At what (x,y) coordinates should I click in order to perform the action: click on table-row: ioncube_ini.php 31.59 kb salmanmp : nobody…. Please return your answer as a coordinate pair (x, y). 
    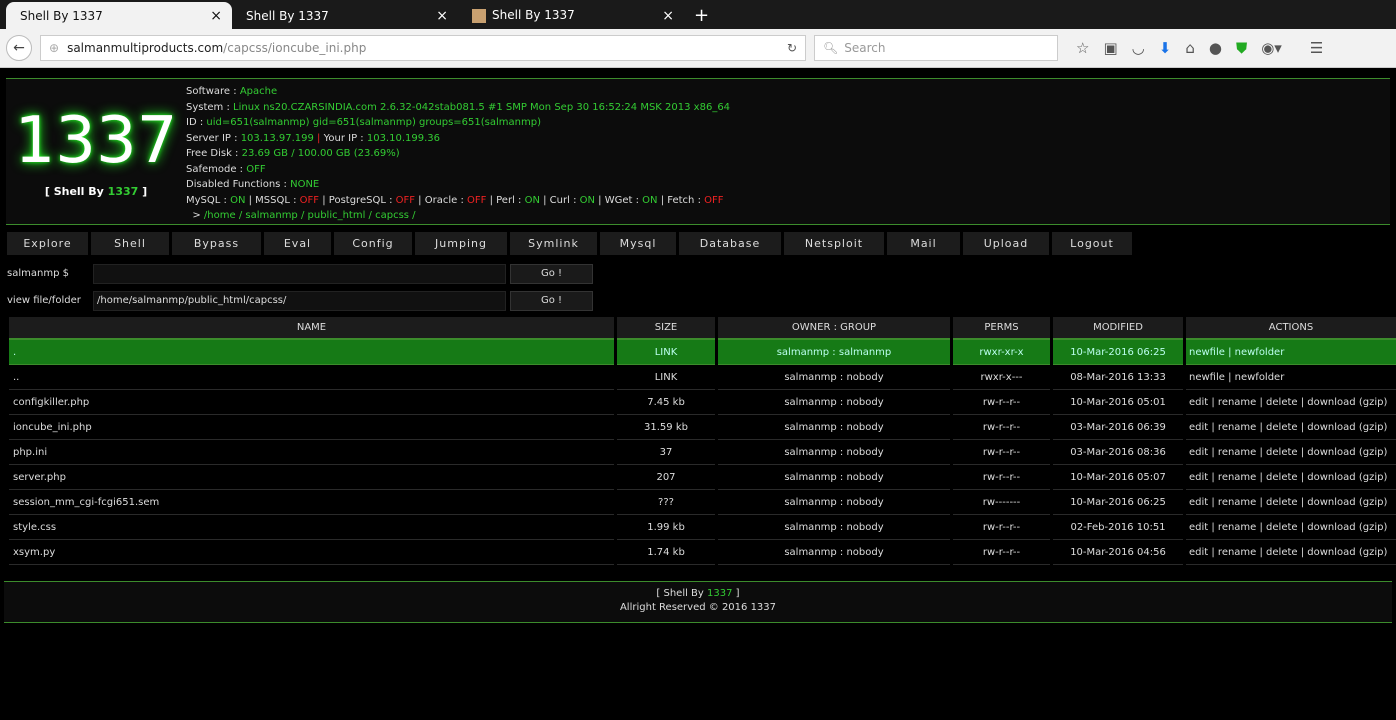
    Looking at the image, I should click on (702, 427).